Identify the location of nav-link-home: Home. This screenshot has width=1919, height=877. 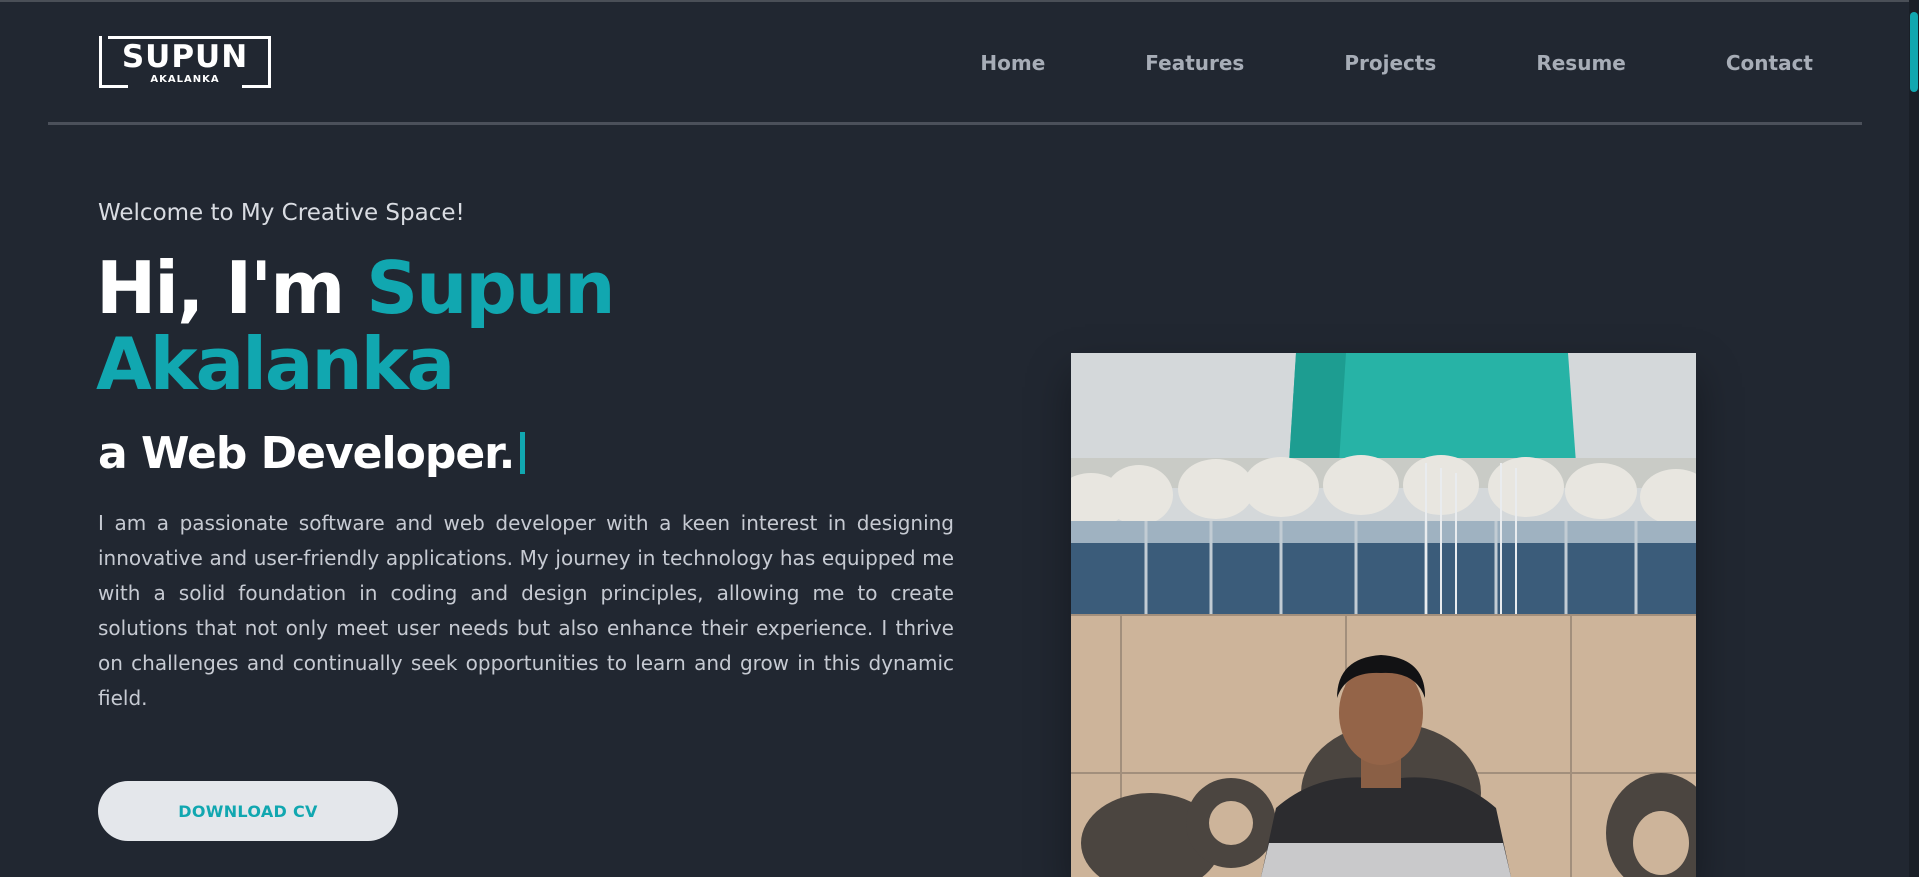
(1012, 63).